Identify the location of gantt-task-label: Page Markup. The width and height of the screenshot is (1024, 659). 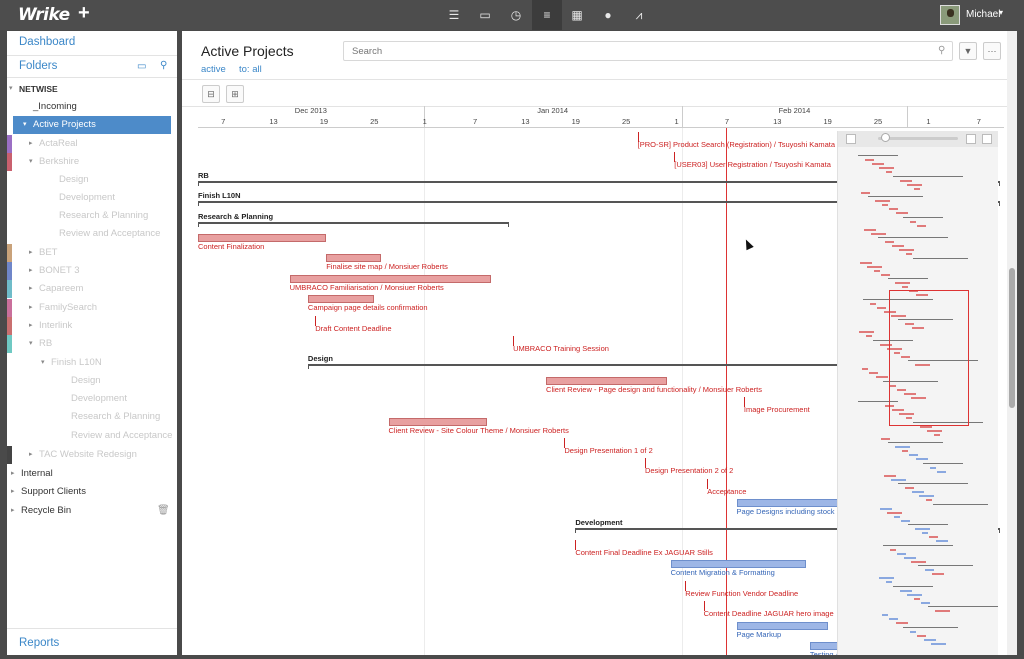
(759, 634).